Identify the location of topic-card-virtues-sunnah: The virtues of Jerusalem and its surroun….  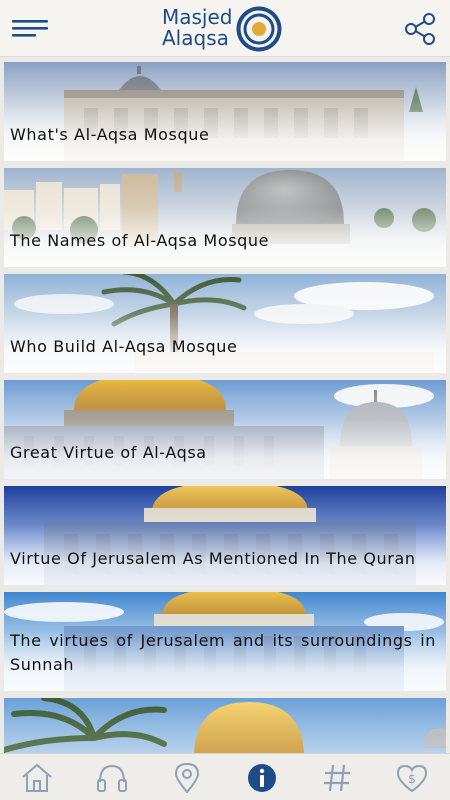
(225, 641).